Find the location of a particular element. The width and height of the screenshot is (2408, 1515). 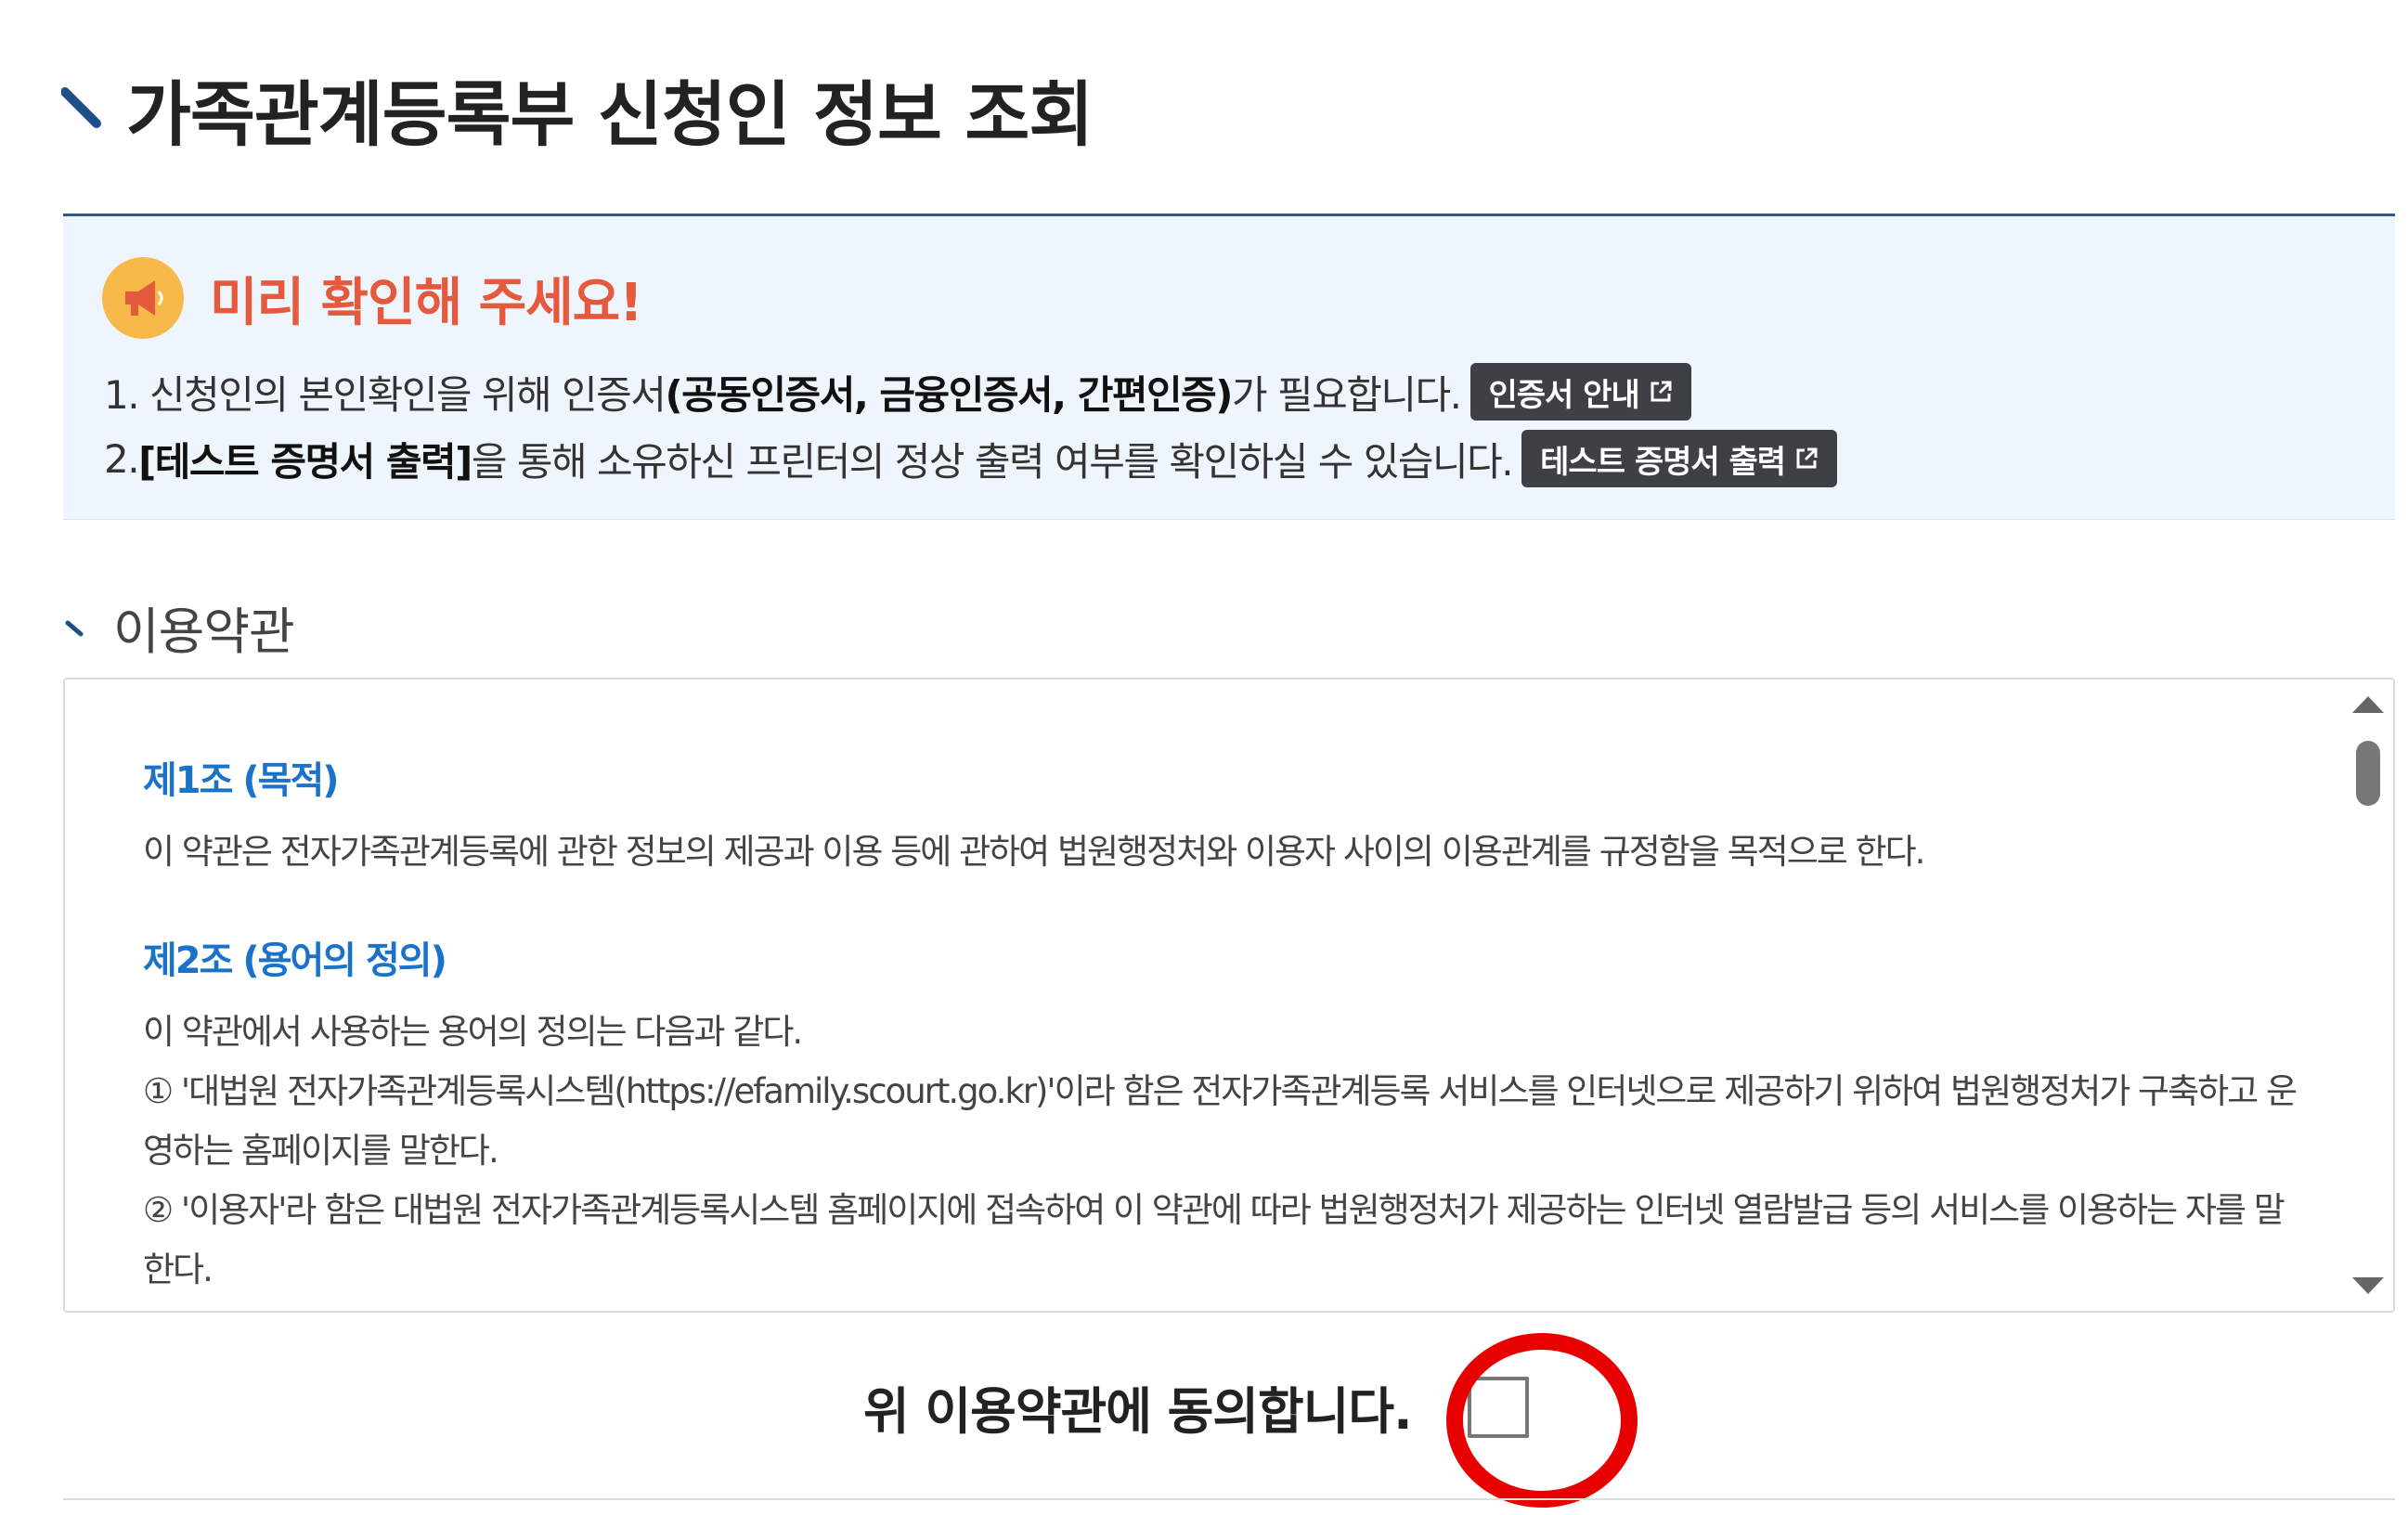

section-marker-icon is located at coordinates (74, 628).